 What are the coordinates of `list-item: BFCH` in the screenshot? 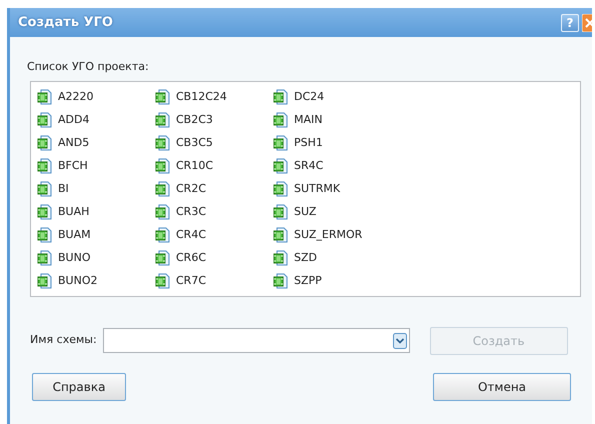 It's located at (96, 166).